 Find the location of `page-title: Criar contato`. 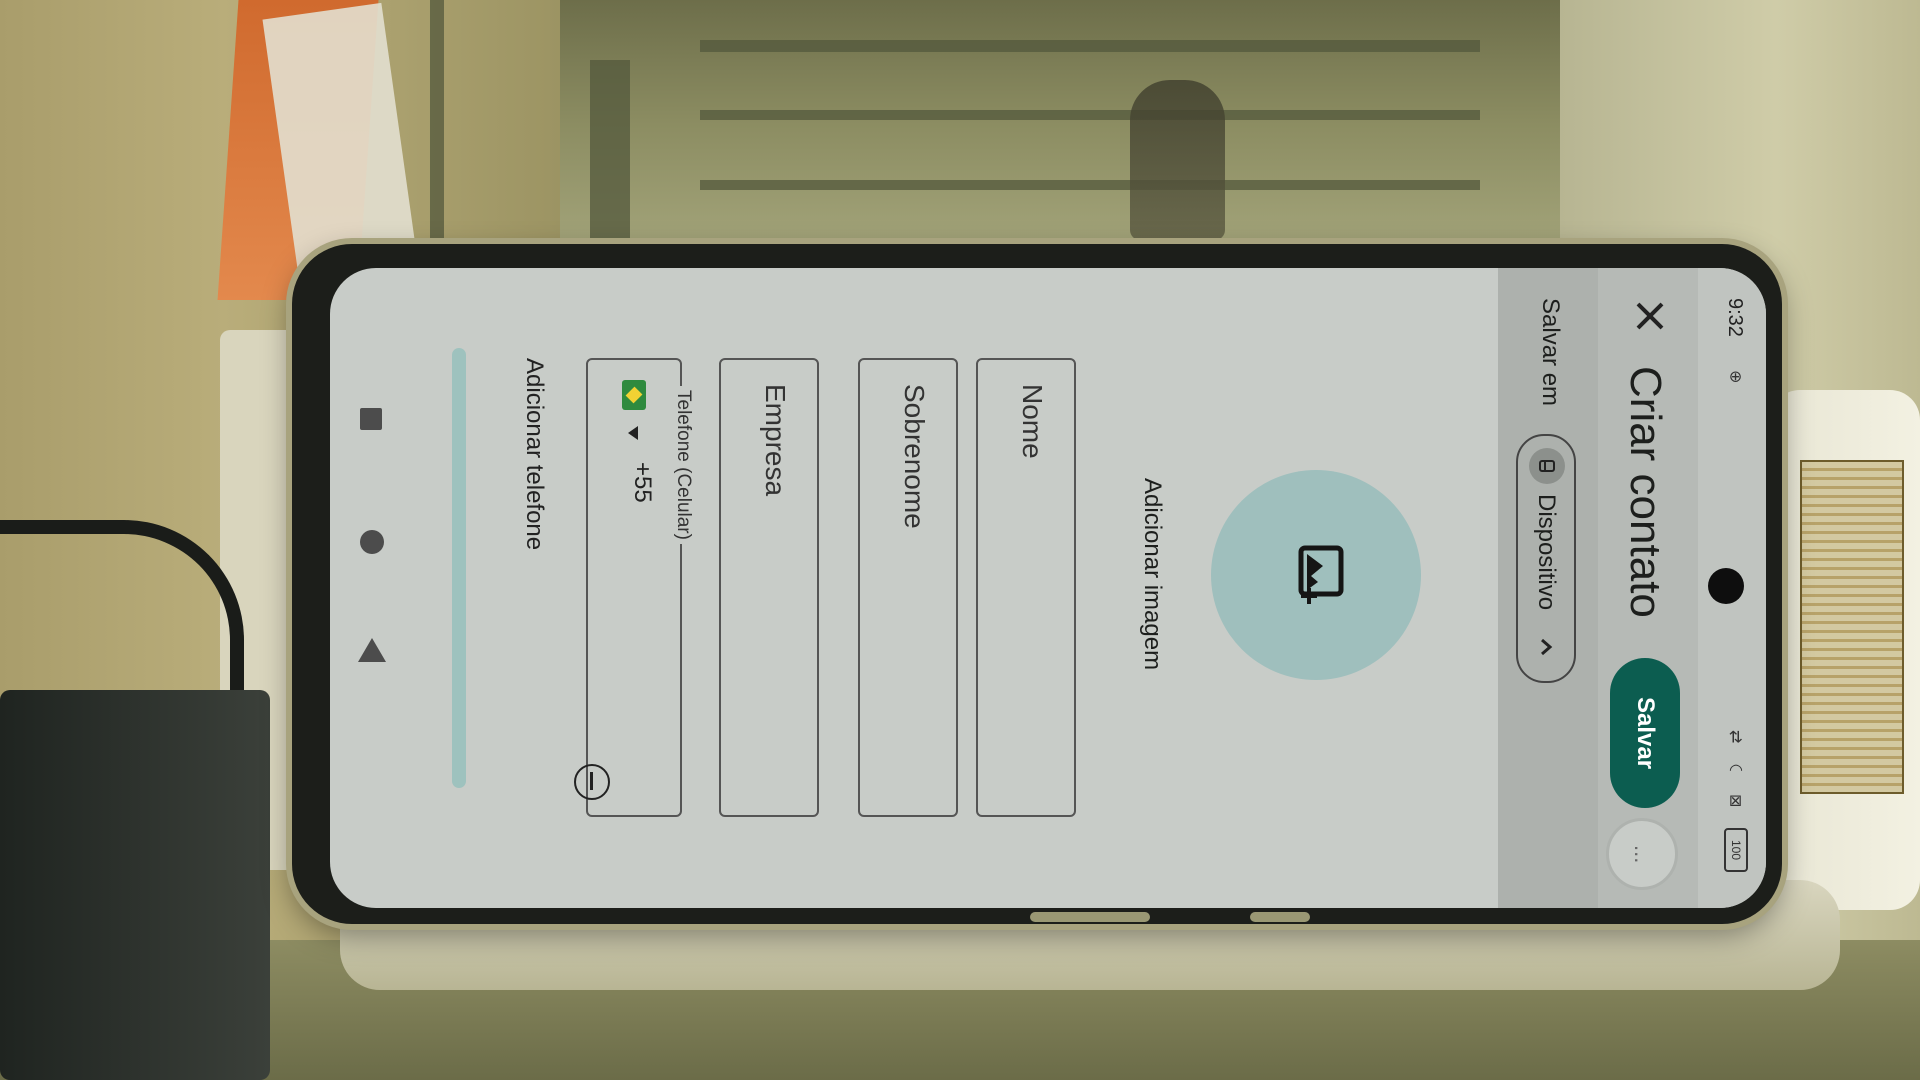

page-title: Criar contato is located at coordinates (1645, 492).